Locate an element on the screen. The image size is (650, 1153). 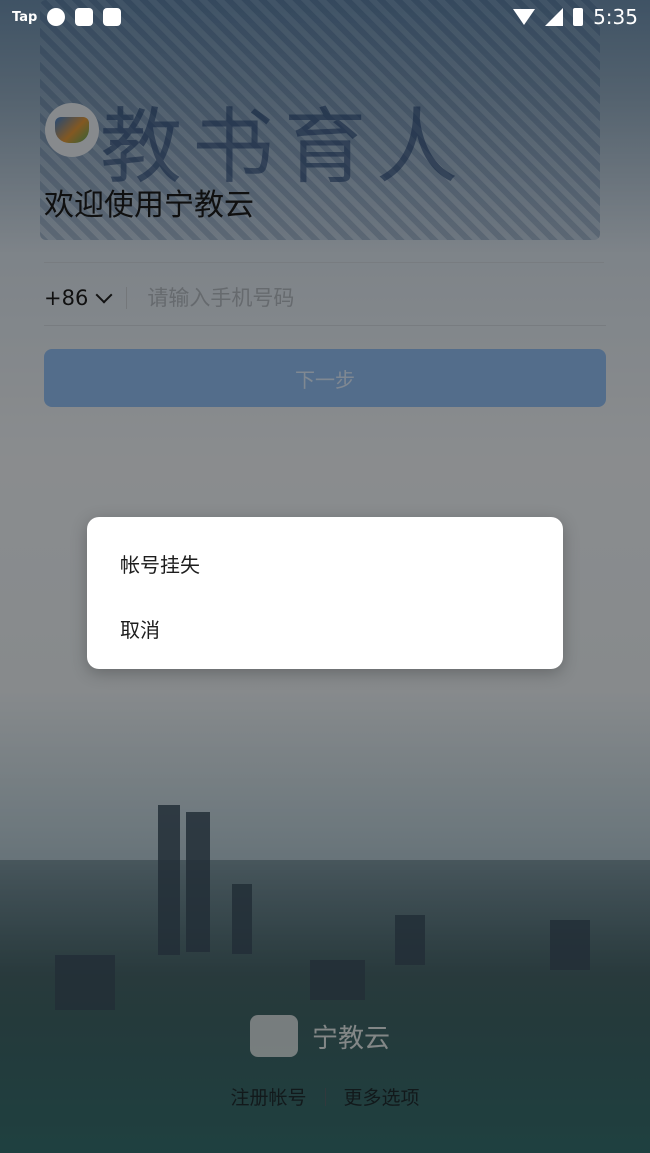
status-time: 5:35 is located at coordinates (615, 17).